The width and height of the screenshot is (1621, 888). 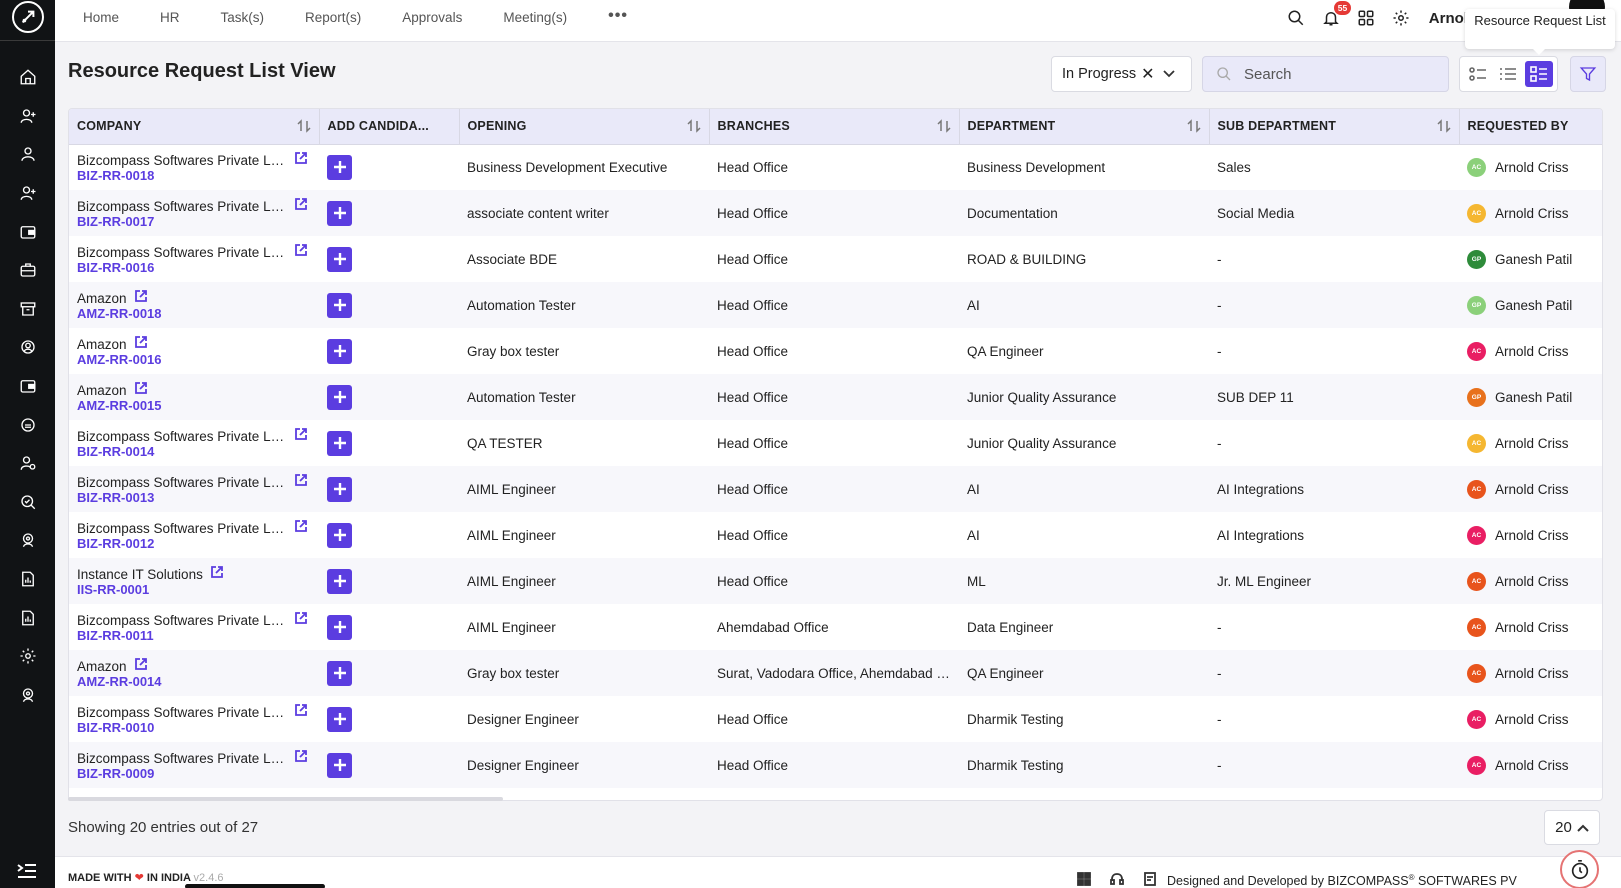 I want to click on settings-button, so click(x=1401, y=18).